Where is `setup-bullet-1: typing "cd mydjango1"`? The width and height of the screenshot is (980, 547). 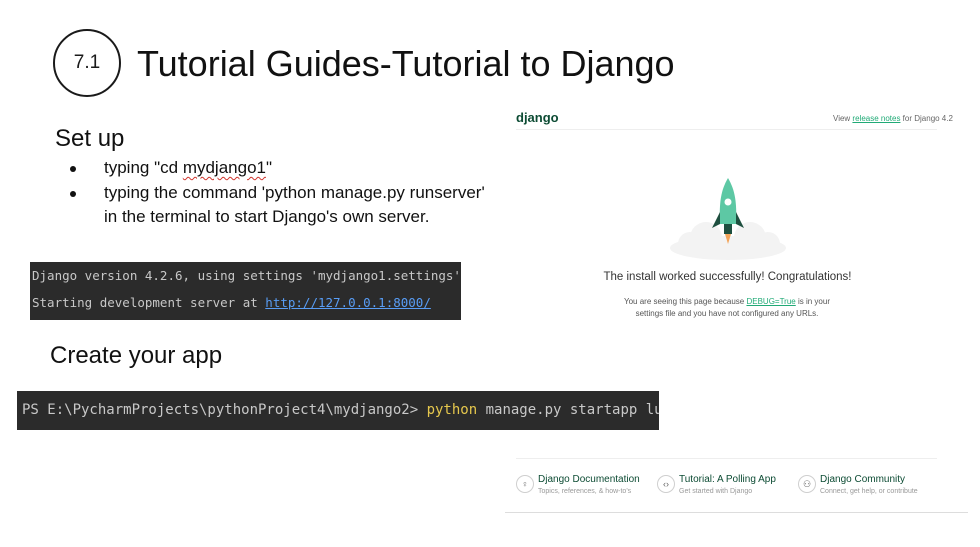 setup-bullet-1: typing "cd mydjango1" is located at coordinates (280, 168).